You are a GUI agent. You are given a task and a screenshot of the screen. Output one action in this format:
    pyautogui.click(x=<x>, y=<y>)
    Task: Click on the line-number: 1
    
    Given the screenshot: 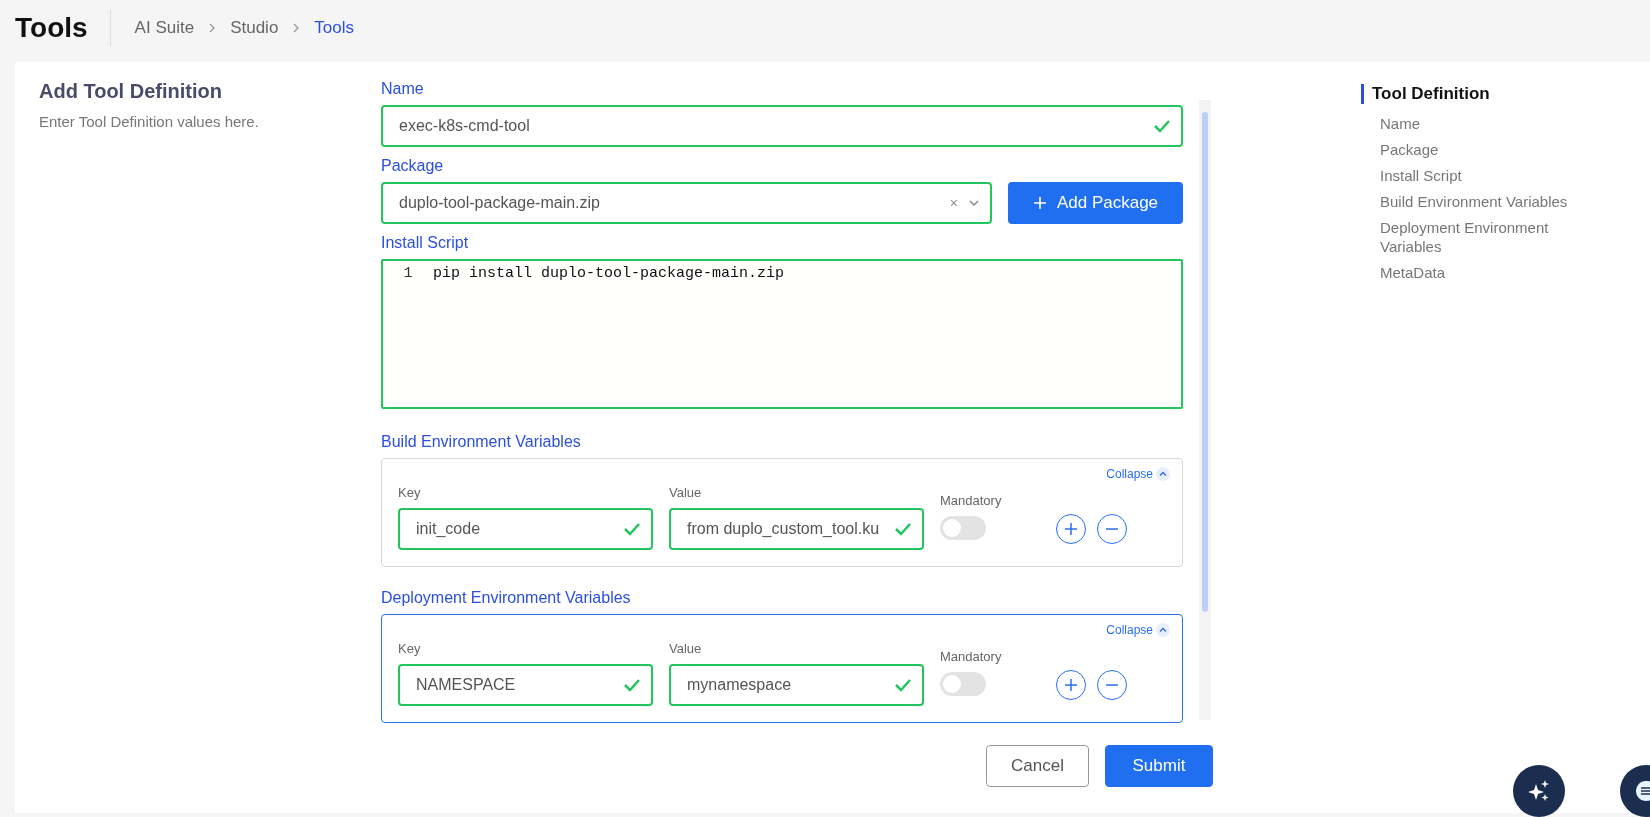 What is the action you would take?
    pyautogui.click(x=408, y=273)
    